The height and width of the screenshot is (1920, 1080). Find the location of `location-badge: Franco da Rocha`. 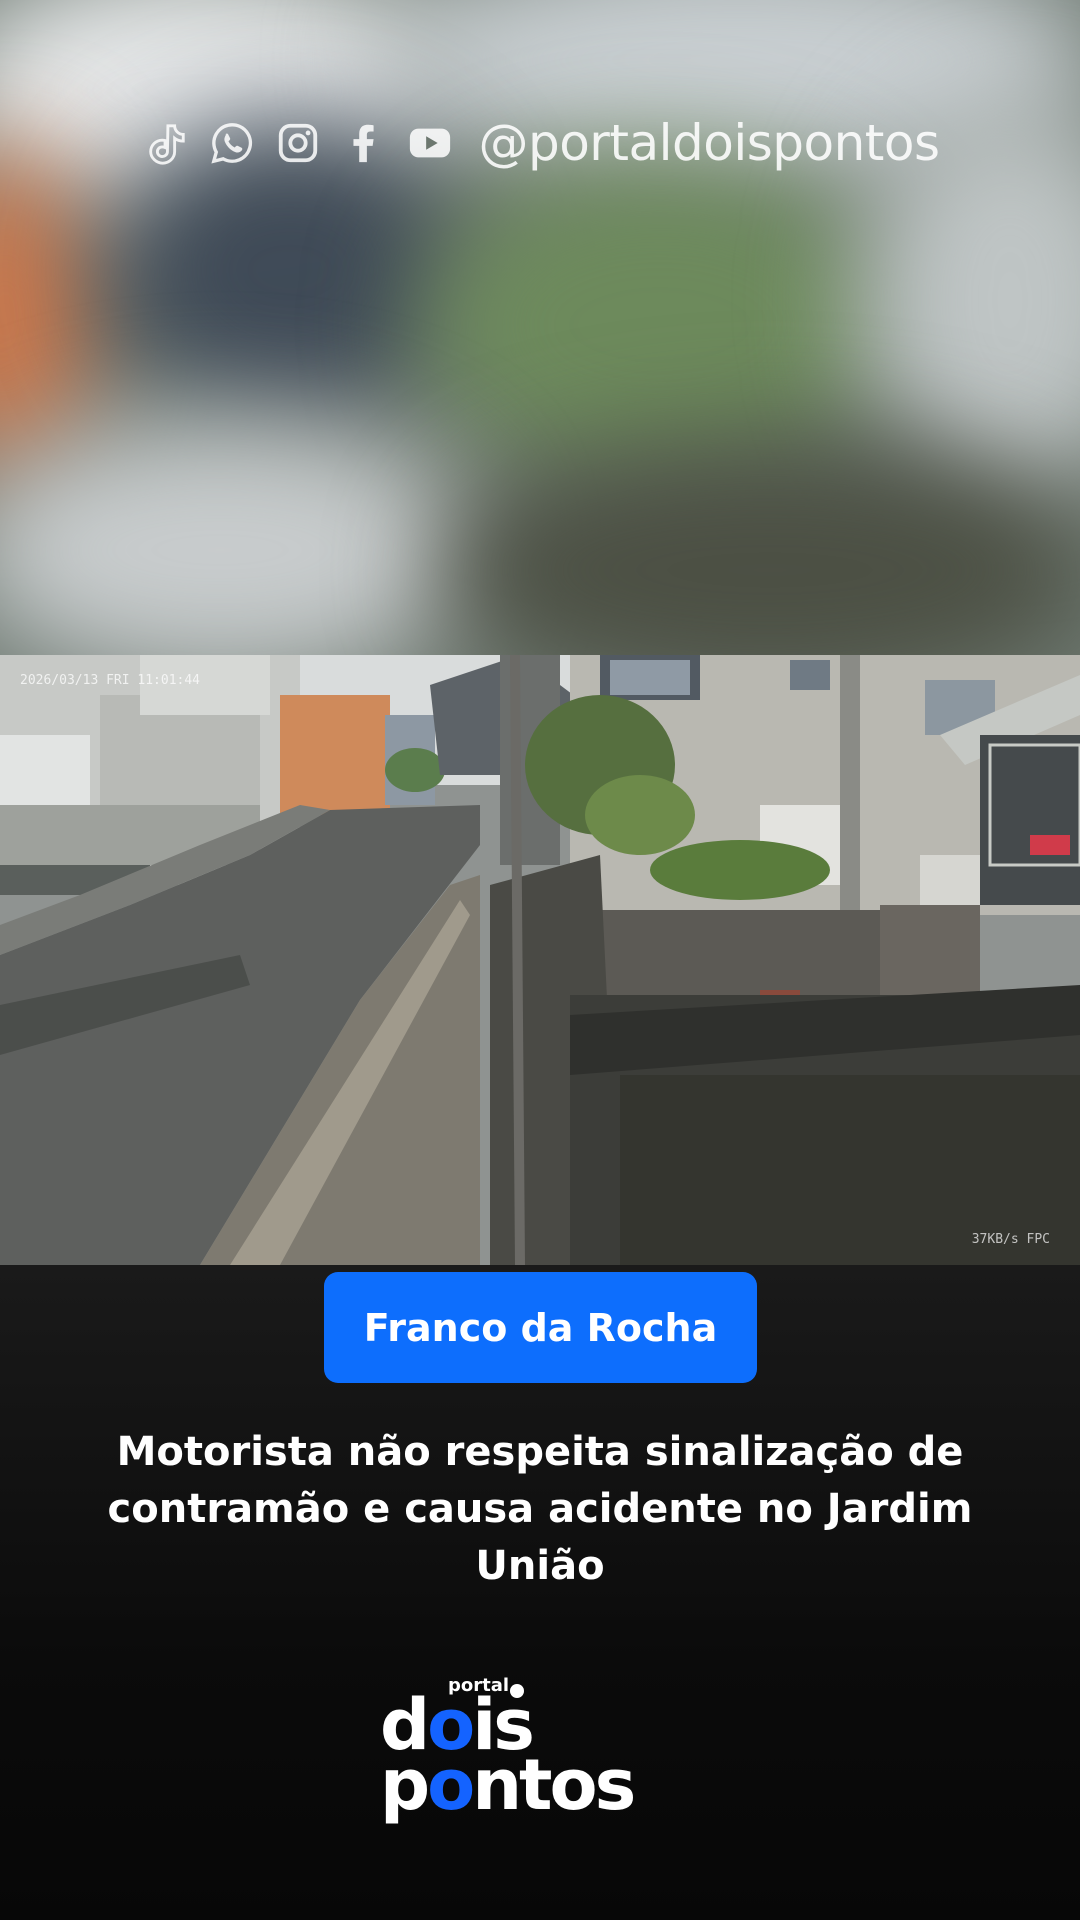

location-badge: Franco da Rocha is located at coordinates (540, 1327).